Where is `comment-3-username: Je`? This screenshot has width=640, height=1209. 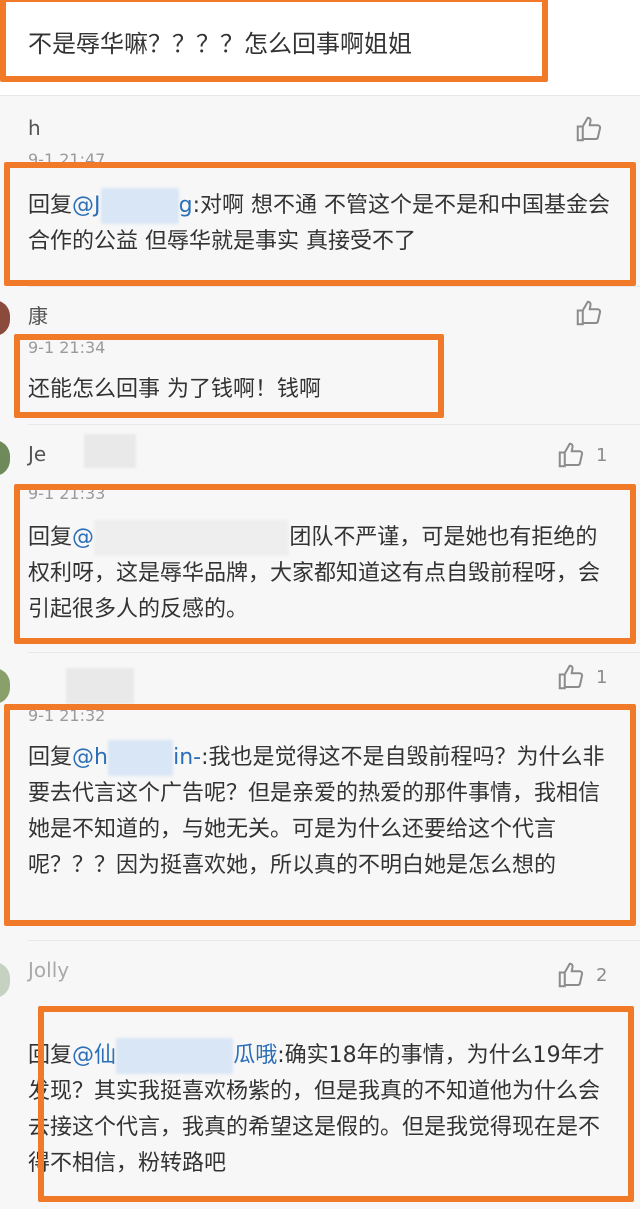
comment-3-username: Je is located at coordinates (37, 454).